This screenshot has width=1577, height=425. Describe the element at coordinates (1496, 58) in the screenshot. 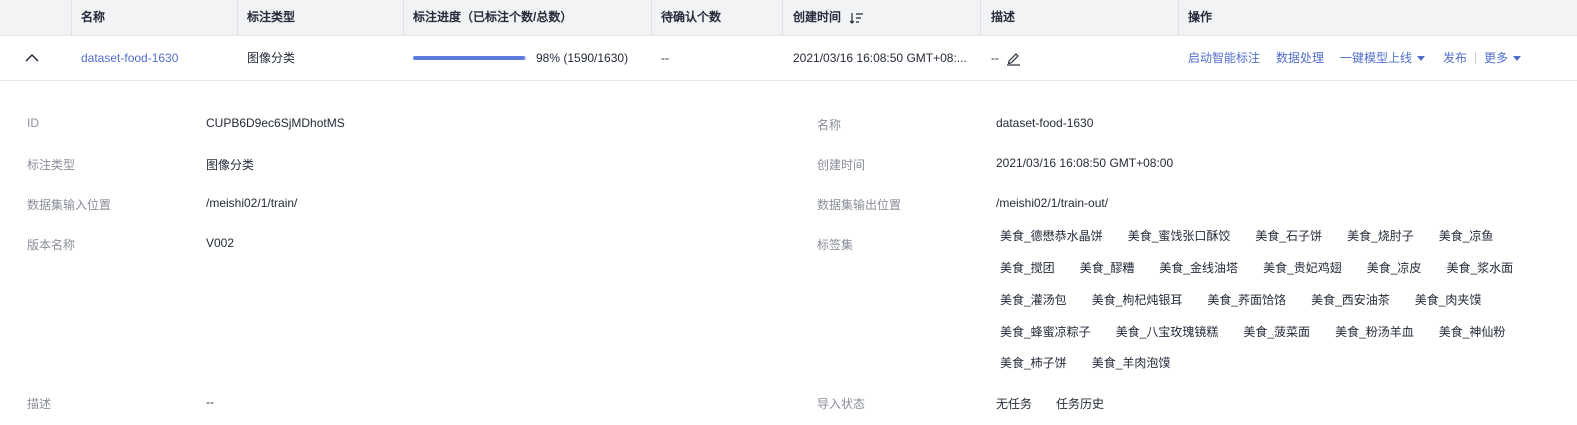

I see `more-label: 更多` at that location.